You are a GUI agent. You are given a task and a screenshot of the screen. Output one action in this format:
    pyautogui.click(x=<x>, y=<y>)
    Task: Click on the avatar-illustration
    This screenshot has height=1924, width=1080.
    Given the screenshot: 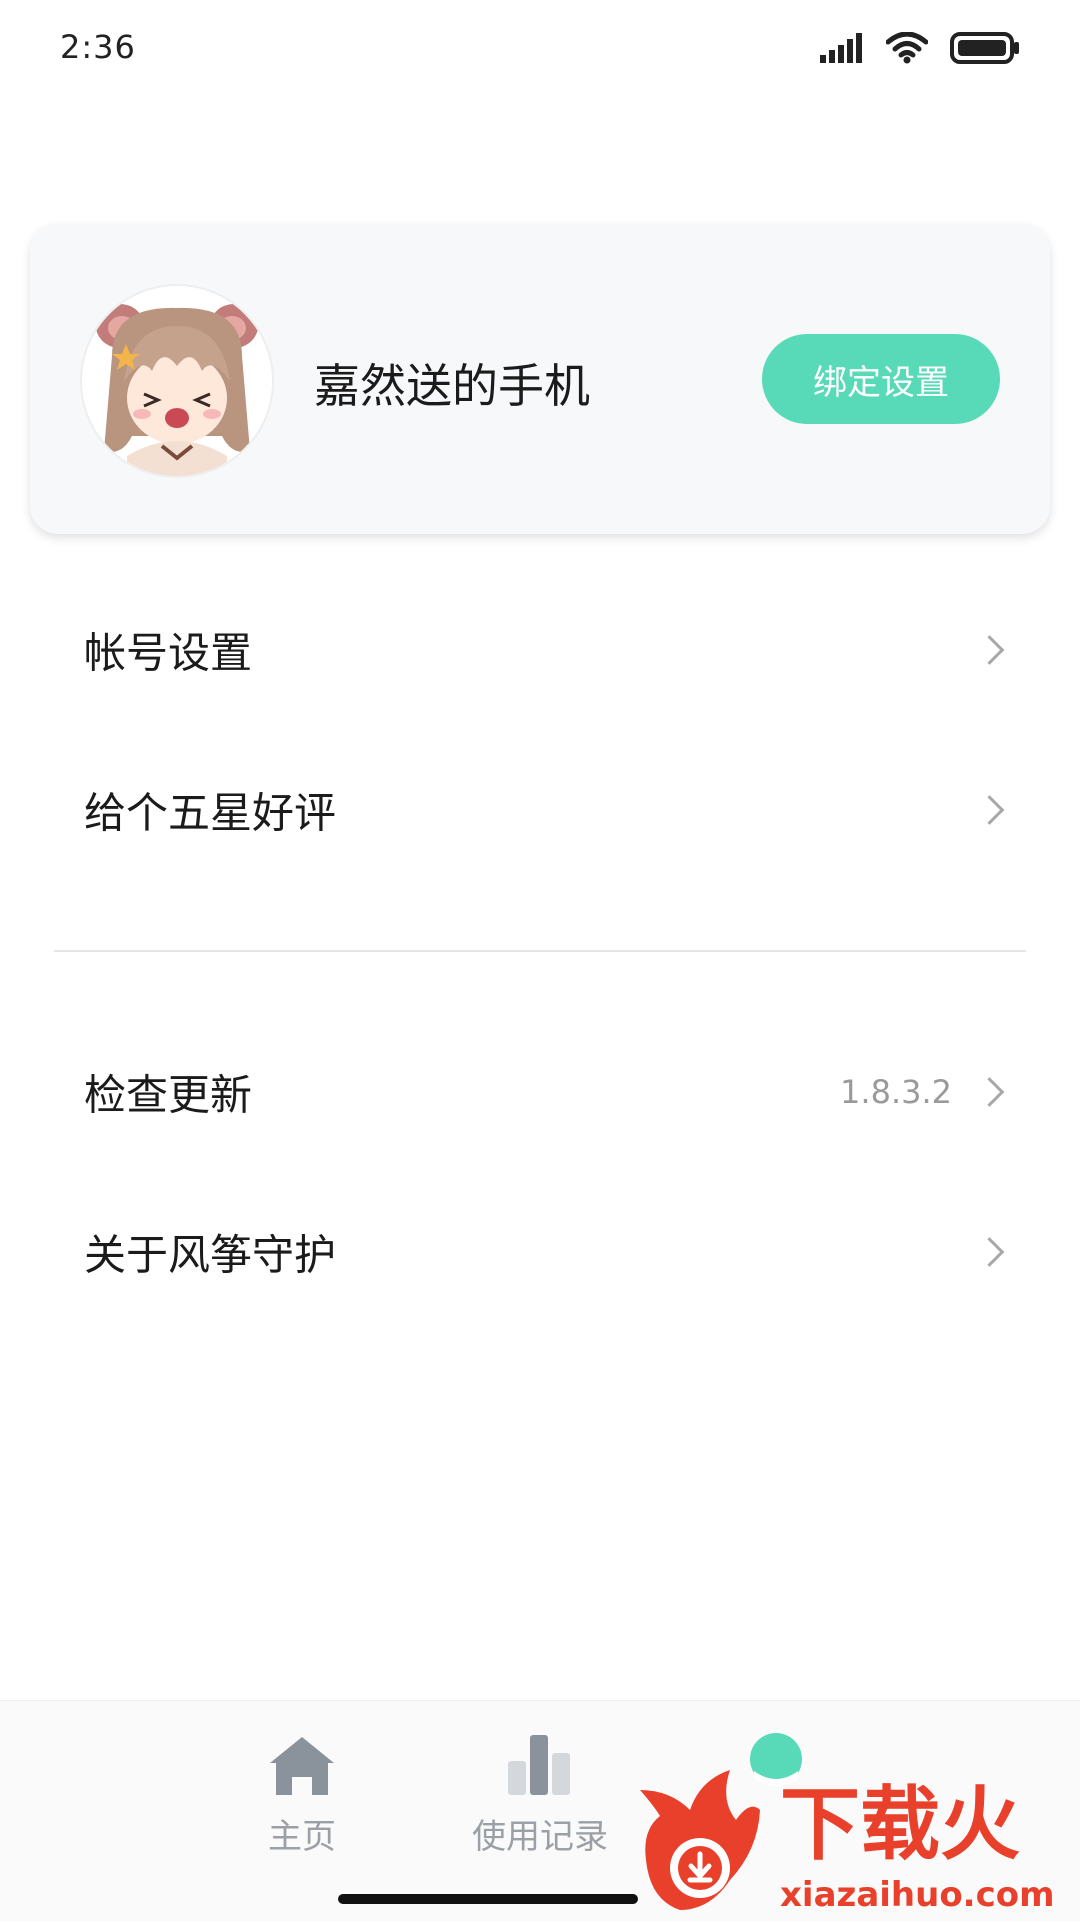 What is the action you would take?
    pyautogui.click(x=177, y=381)
    